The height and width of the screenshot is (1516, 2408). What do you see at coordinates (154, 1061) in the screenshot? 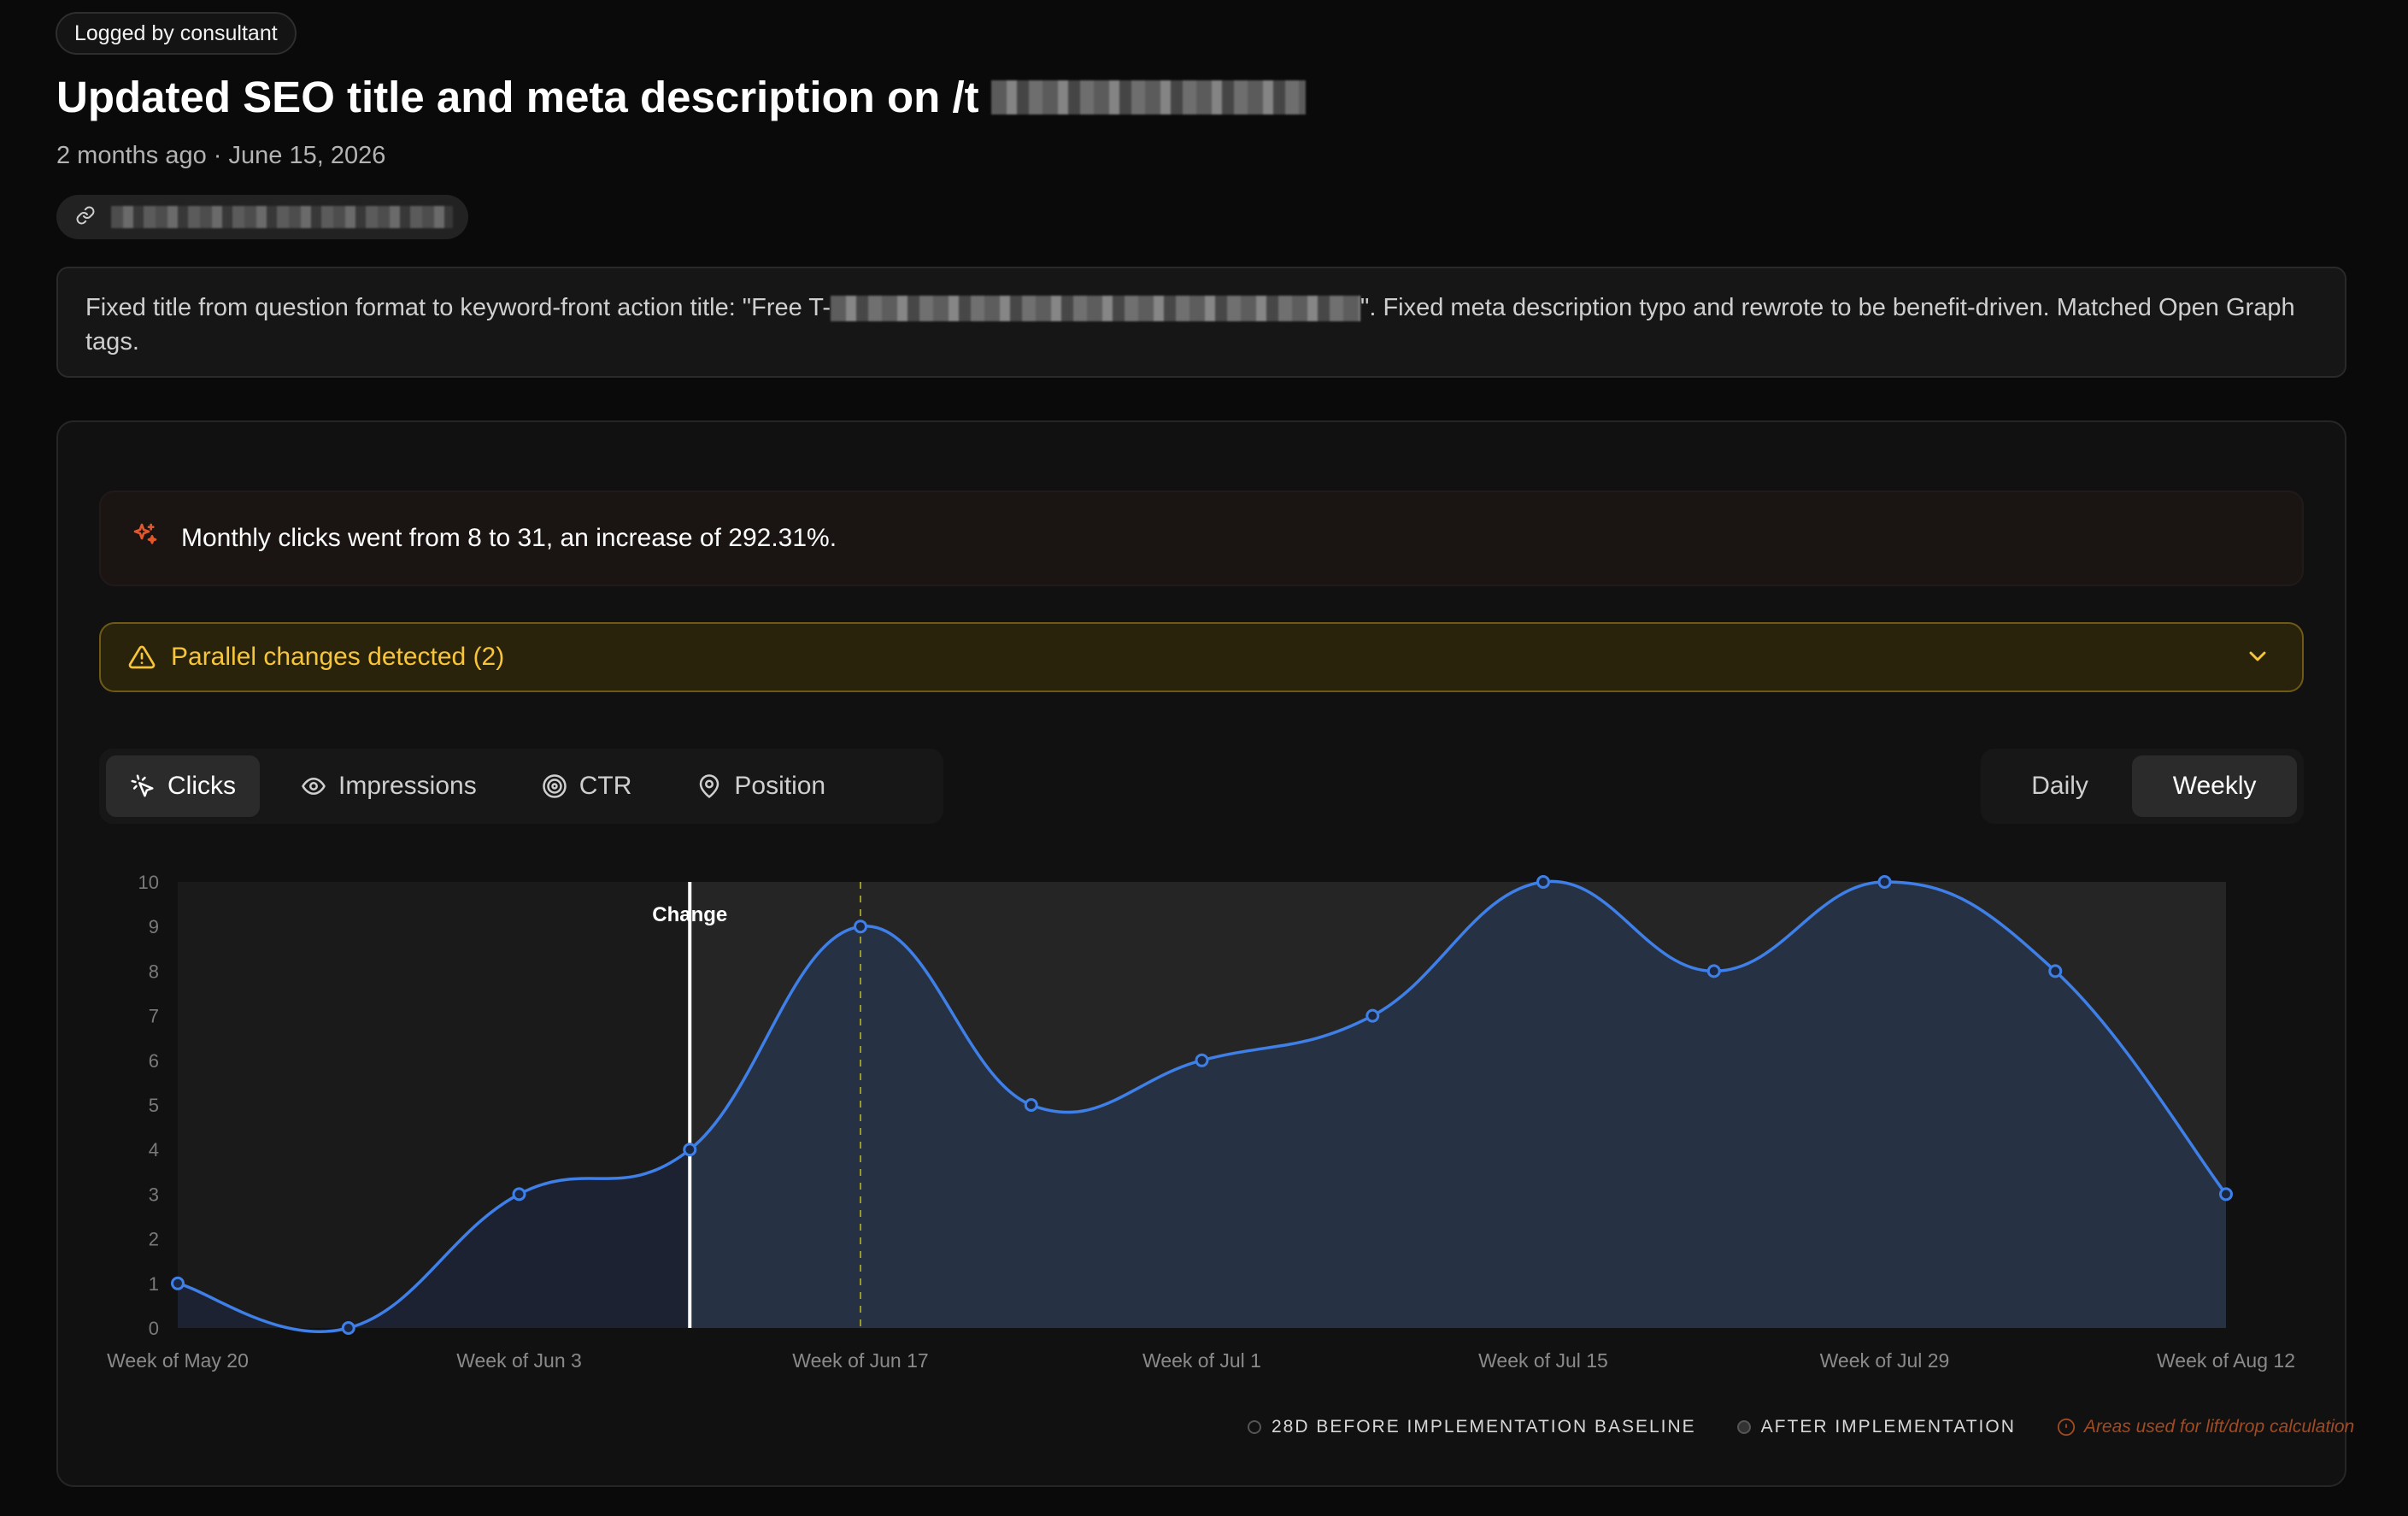
I see `y-tick-label: 6` at bounding box center [154, 1061].